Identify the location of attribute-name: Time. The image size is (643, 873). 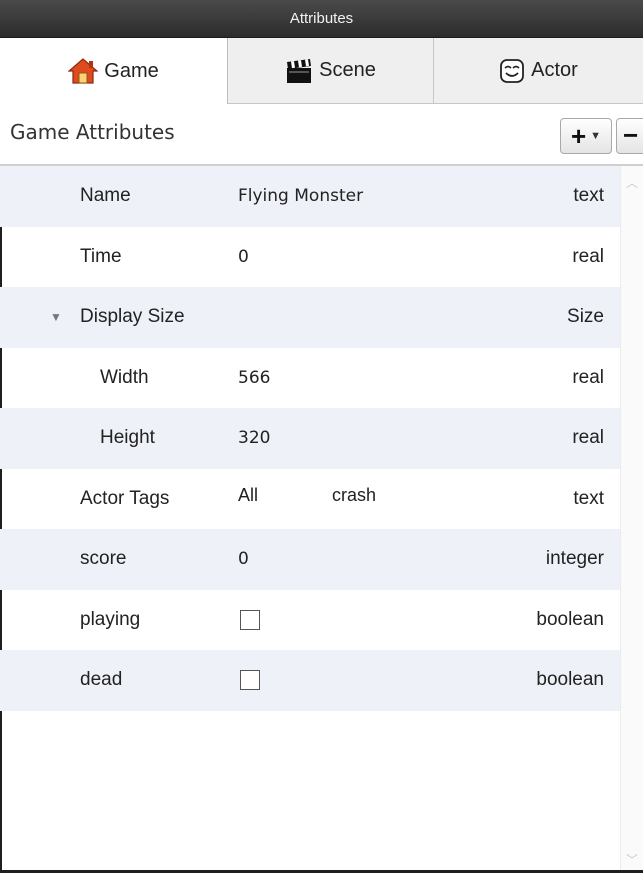
(101, 256).